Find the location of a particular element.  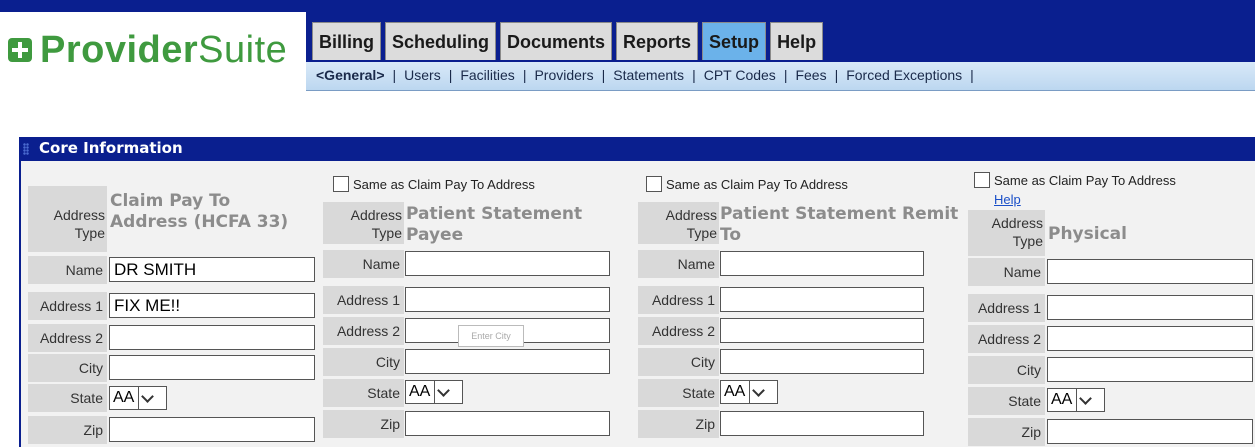

name-field: DR SMITH is located at coordinates (212, 269).